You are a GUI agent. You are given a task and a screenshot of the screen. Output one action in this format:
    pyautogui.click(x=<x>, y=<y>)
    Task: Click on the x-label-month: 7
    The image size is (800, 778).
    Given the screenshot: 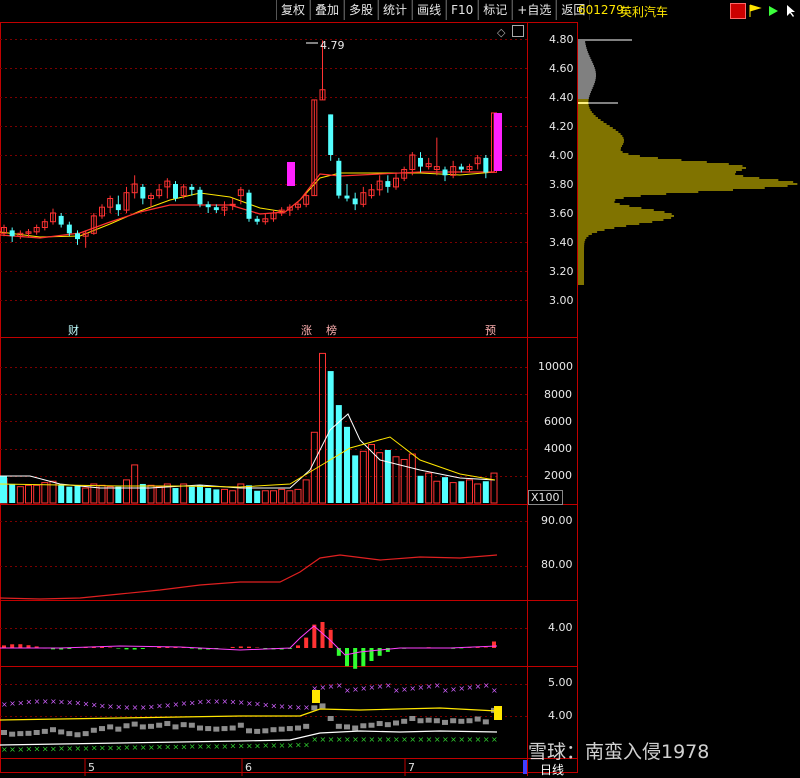 What is the action you would take?
    pyautogui.click(x=411, y=767)
    